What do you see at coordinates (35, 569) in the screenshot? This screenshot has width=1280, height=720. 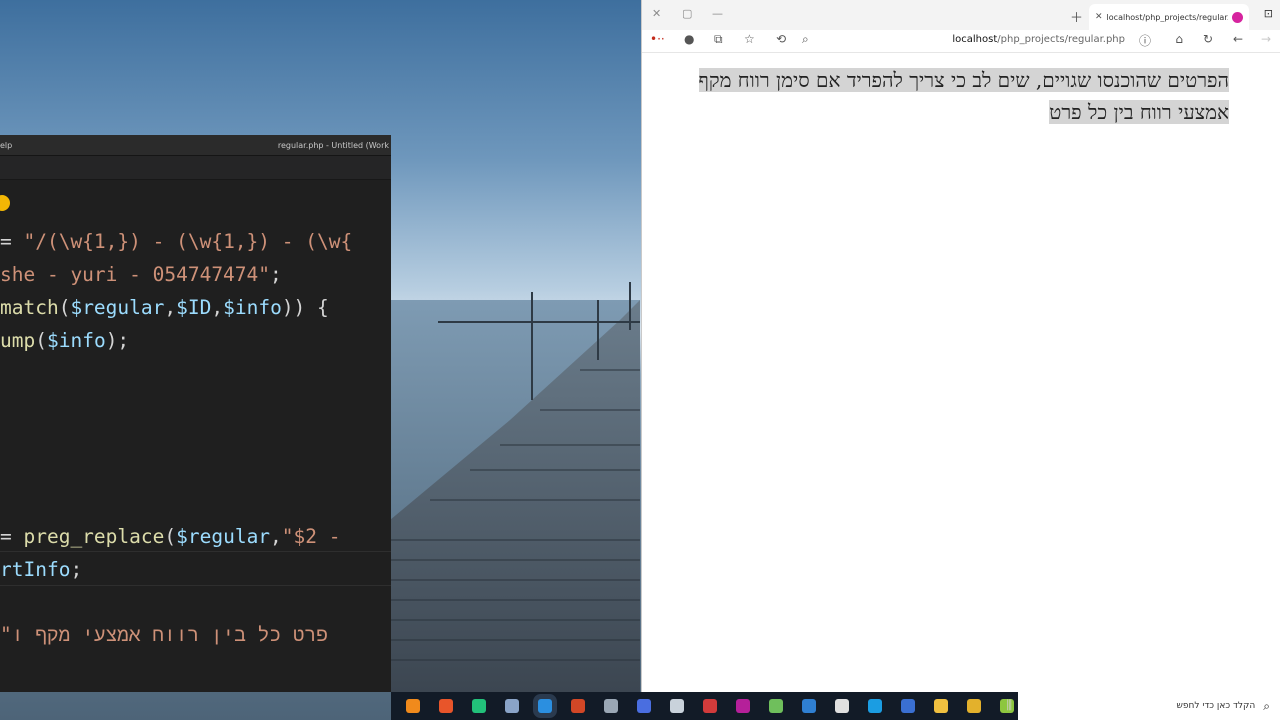 I see `code-token: rtInfo` at bounding box center [35, 569].